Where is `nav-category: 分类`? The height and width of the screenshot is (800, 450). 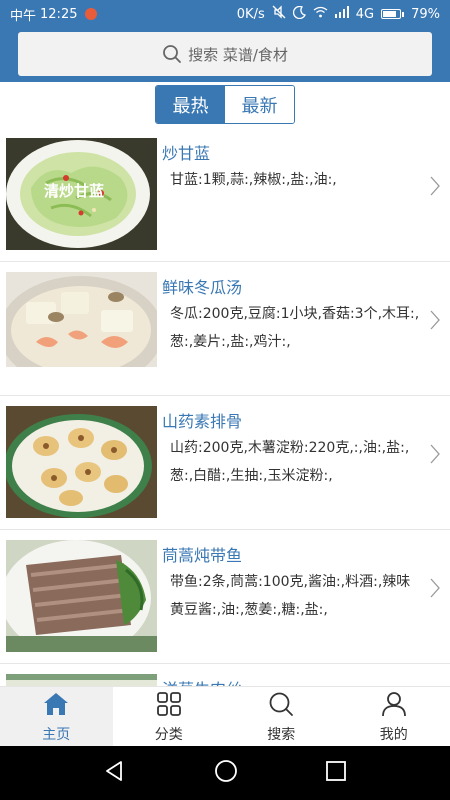 nav-category: 分类 is located at coordinates (169, 717).